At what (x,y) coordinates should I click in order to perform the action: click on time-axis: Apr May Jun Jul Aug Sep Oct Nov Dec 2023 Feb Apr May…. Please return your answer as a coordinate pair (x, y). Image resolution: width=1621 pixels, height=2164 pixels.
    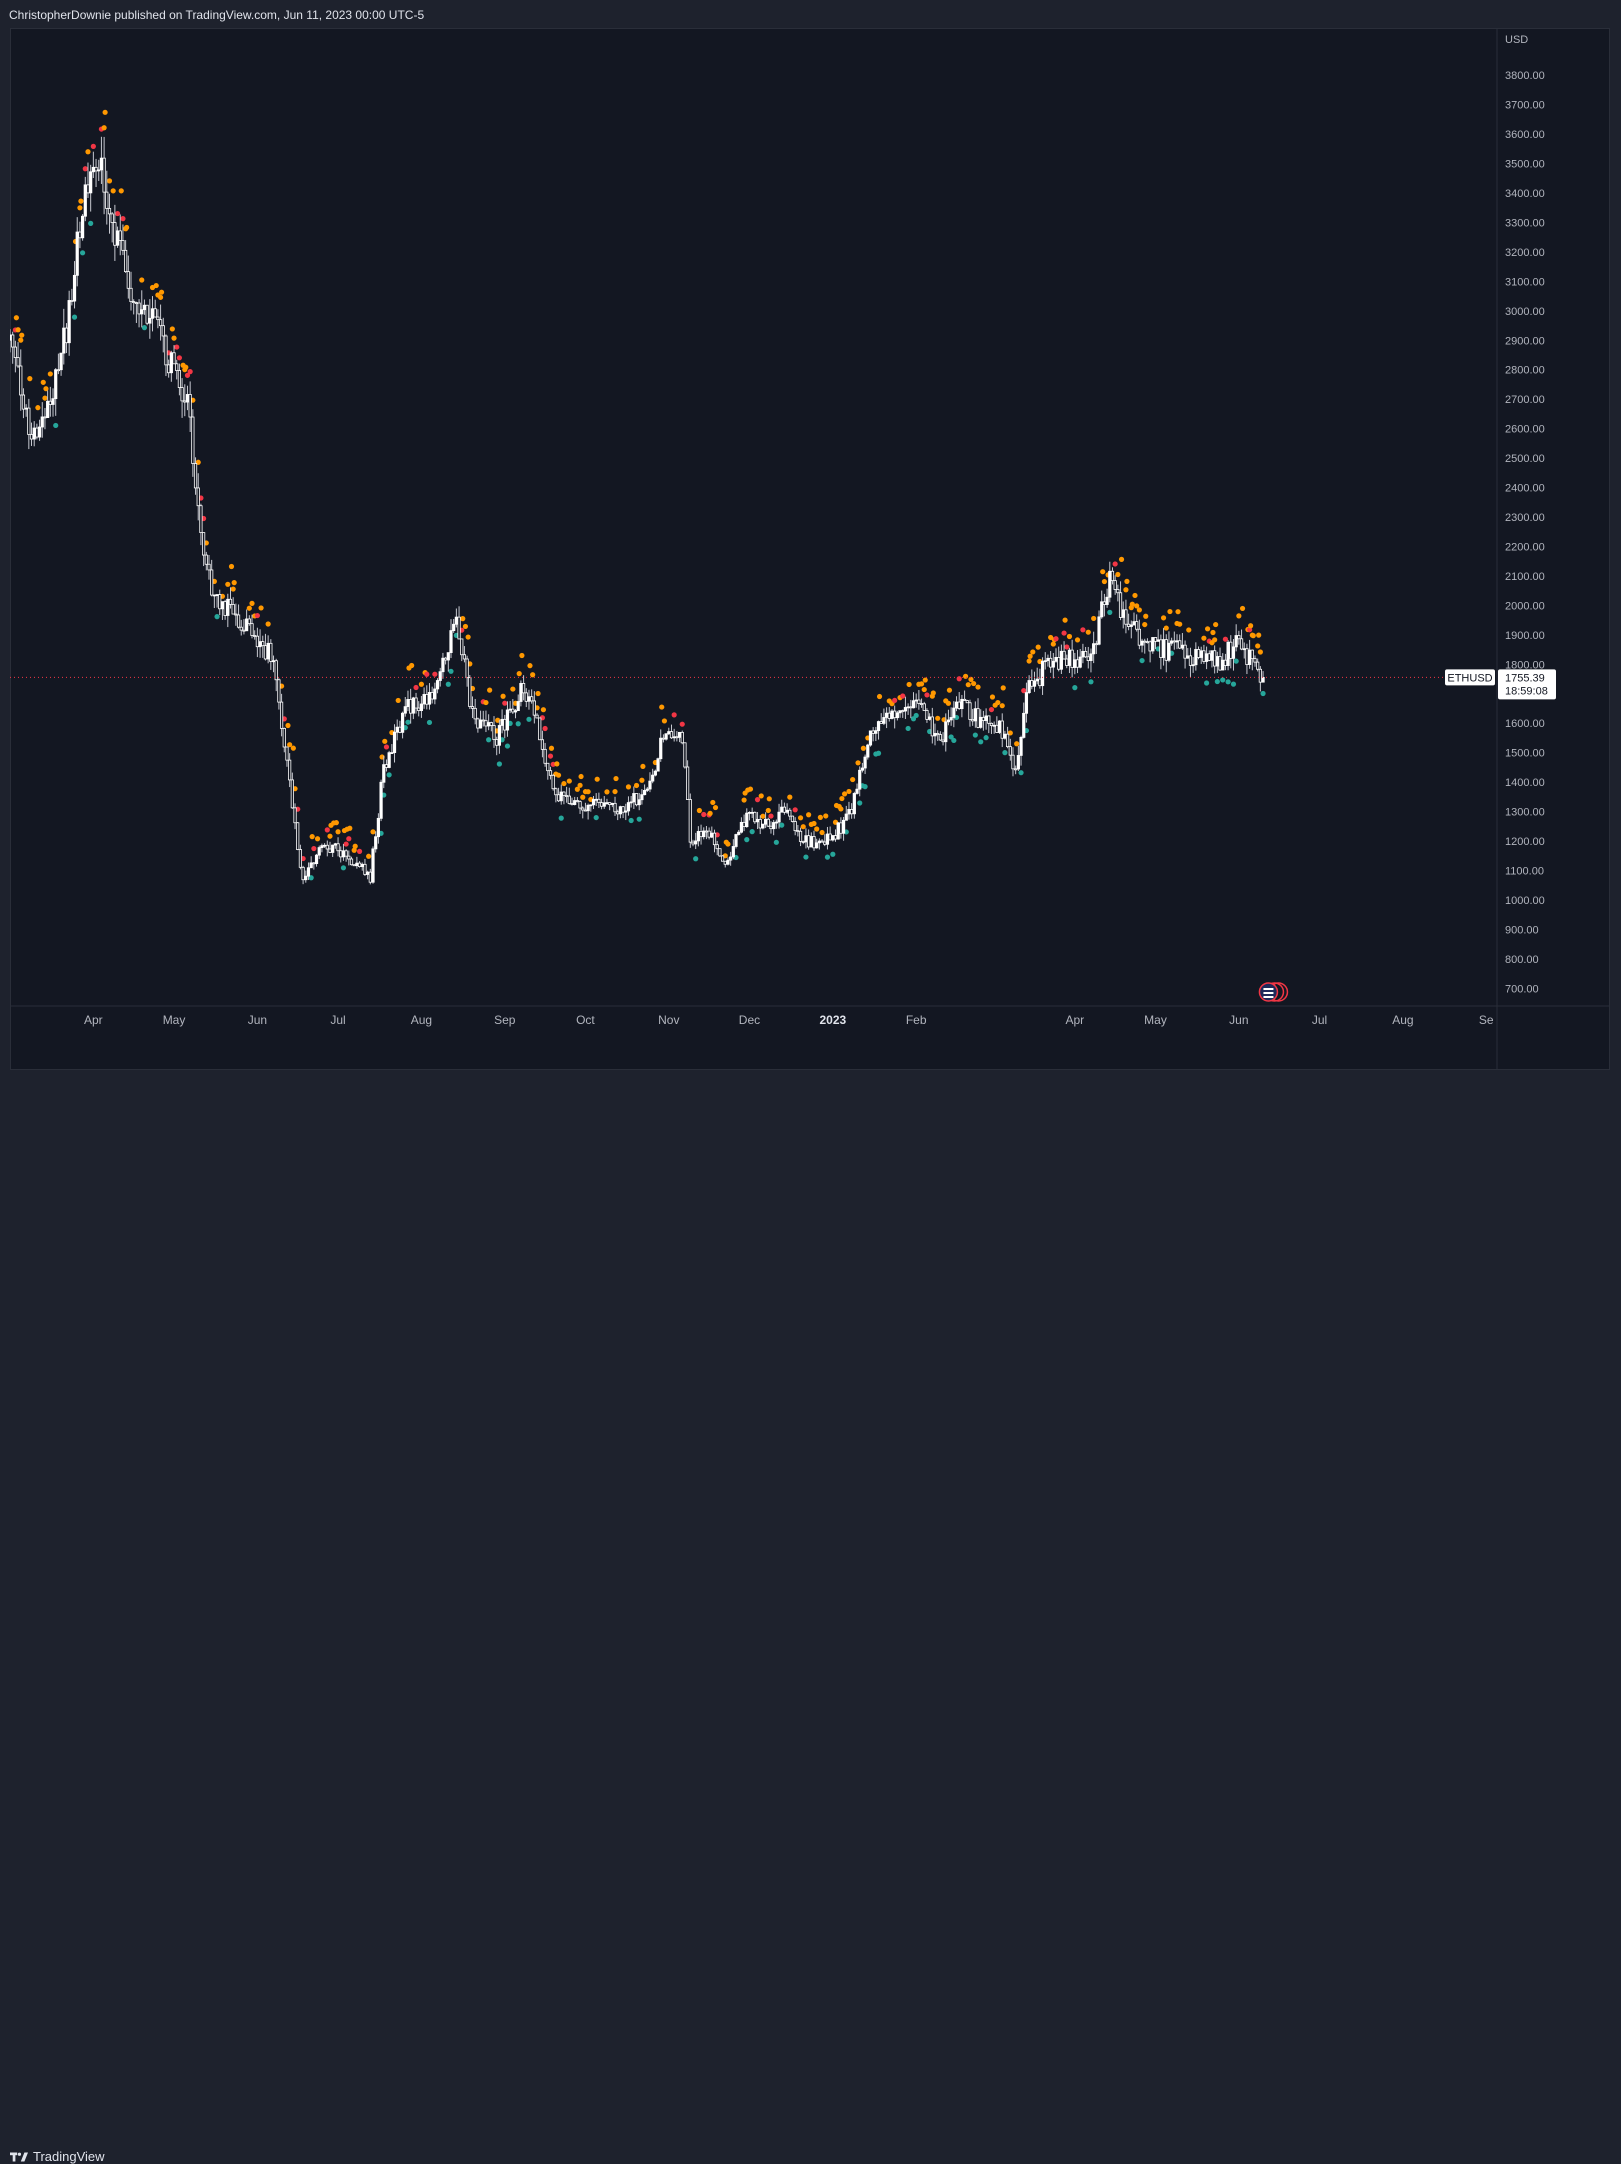
    Looking at the image, I should click on (810, 1016).